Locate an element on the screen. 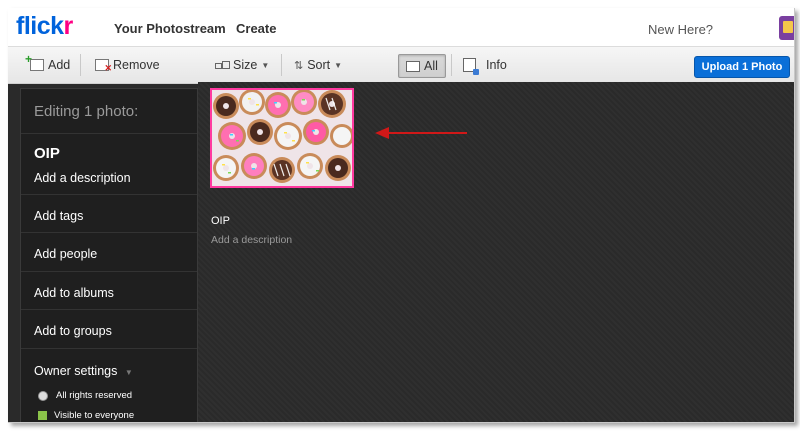 The image size is (800, 432). info-button: Info is located at coordinates (485, 65).